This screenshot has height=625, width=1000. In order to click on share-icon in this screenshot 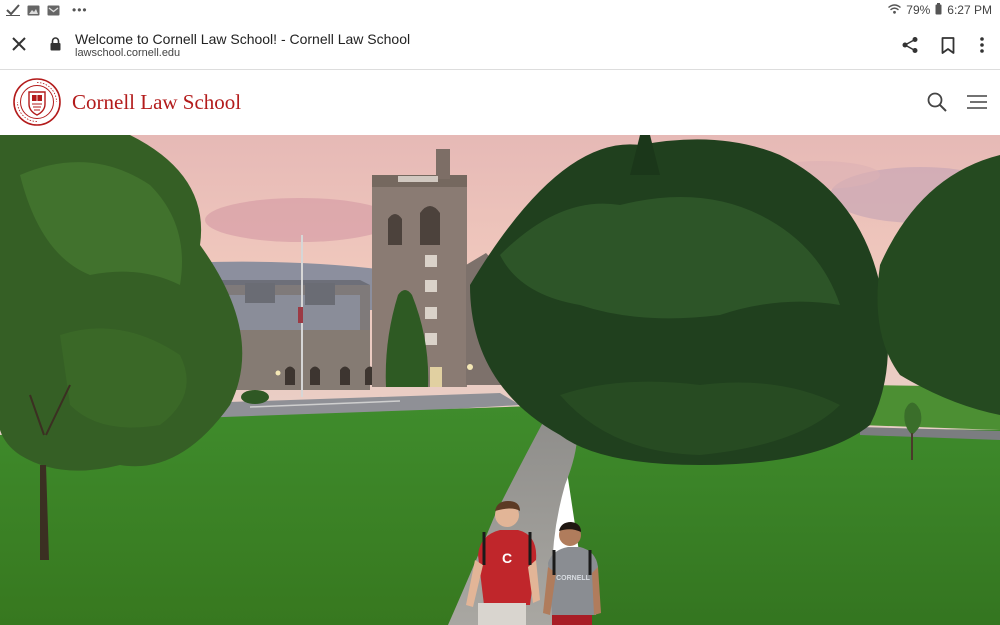, I will do `click(910, 45)`.